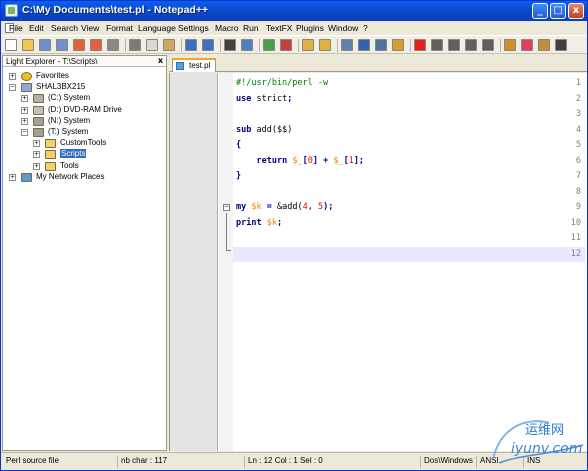  What do you see at coordinates (194, 262) in the screenshot?
I see `line-number-gutter` at bounding box center [194, 262].